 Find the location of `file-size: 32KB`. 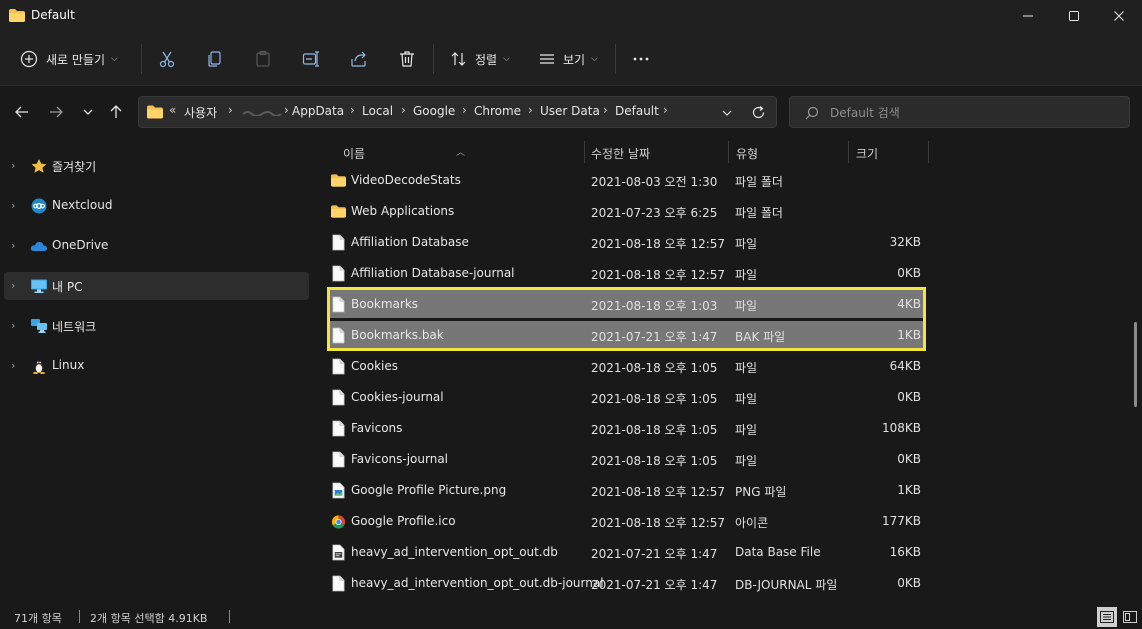

file-size: 32KB is located at coordinates (905, 242).